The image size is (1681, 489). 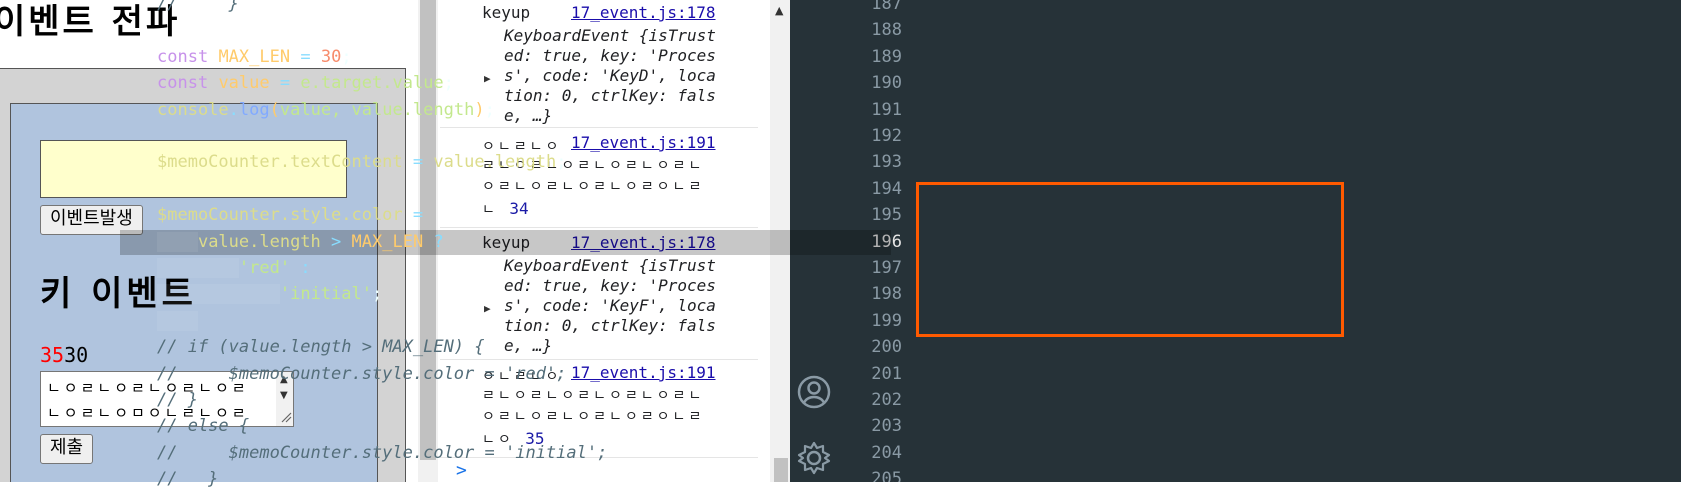 What do you see at coordinates (177, 320) in the screenshot?
I see `code-line` at bounding box center [177, 320].